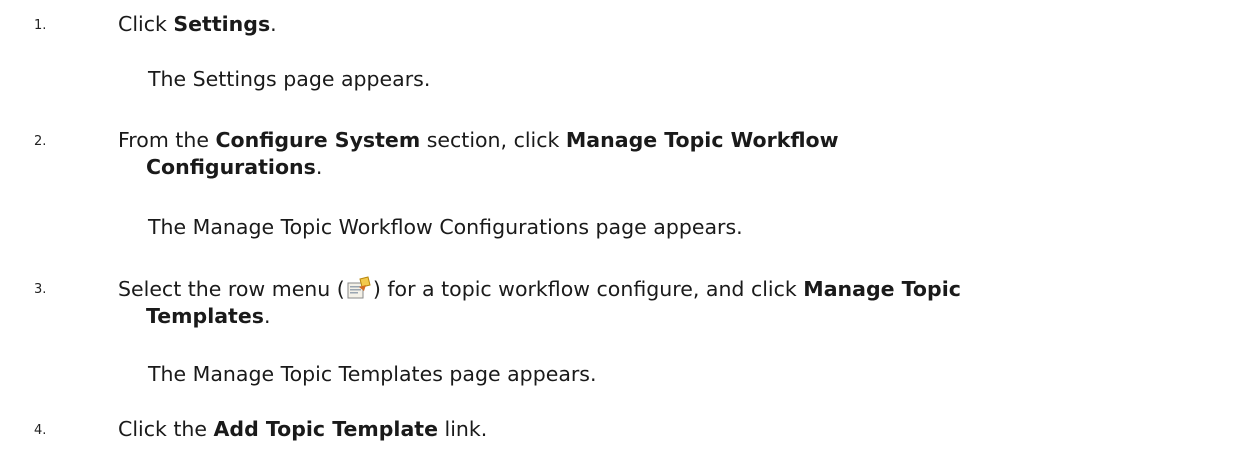  I want to click on ui-label-templates: Templates, so click(205, 316).